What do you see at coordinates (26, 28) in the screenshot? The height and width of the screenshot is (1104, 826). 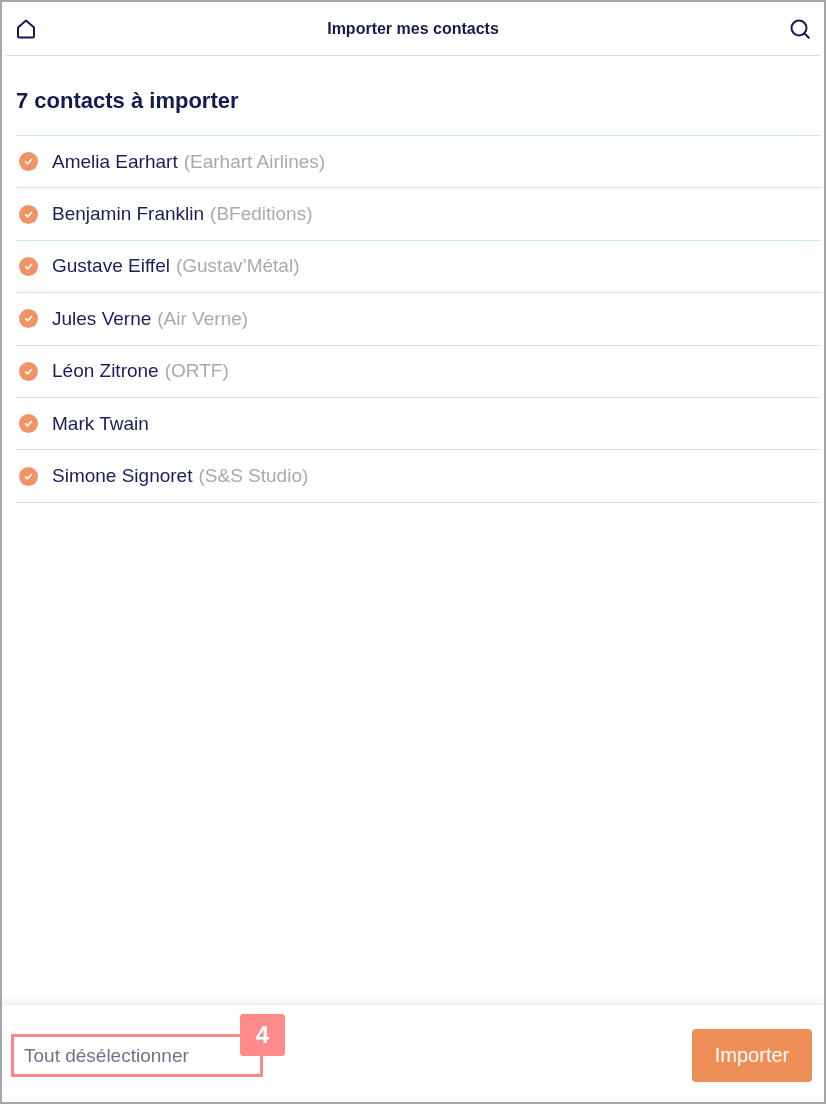 I see `home-icon` at bounding box center [26, 28].